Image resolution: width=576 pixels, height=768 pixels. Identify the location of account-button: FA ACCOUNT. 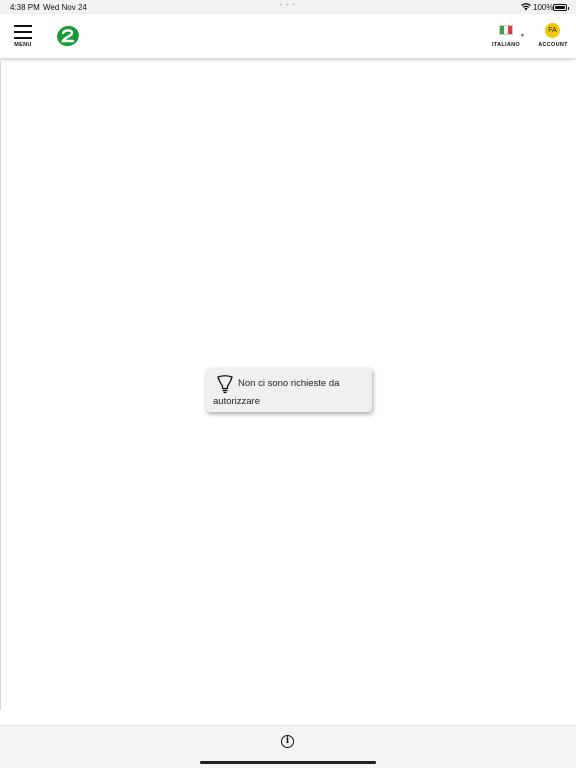
(553, 38).